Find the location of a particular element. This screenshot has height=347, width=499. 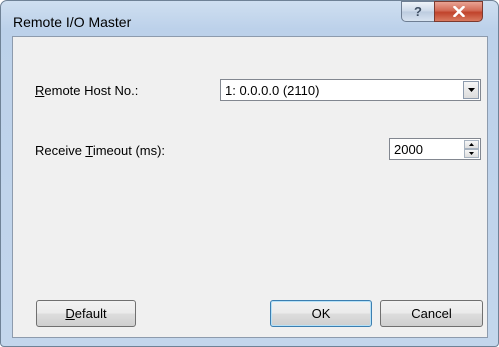

arrow-up-icon is located at coordinates (471, 144).